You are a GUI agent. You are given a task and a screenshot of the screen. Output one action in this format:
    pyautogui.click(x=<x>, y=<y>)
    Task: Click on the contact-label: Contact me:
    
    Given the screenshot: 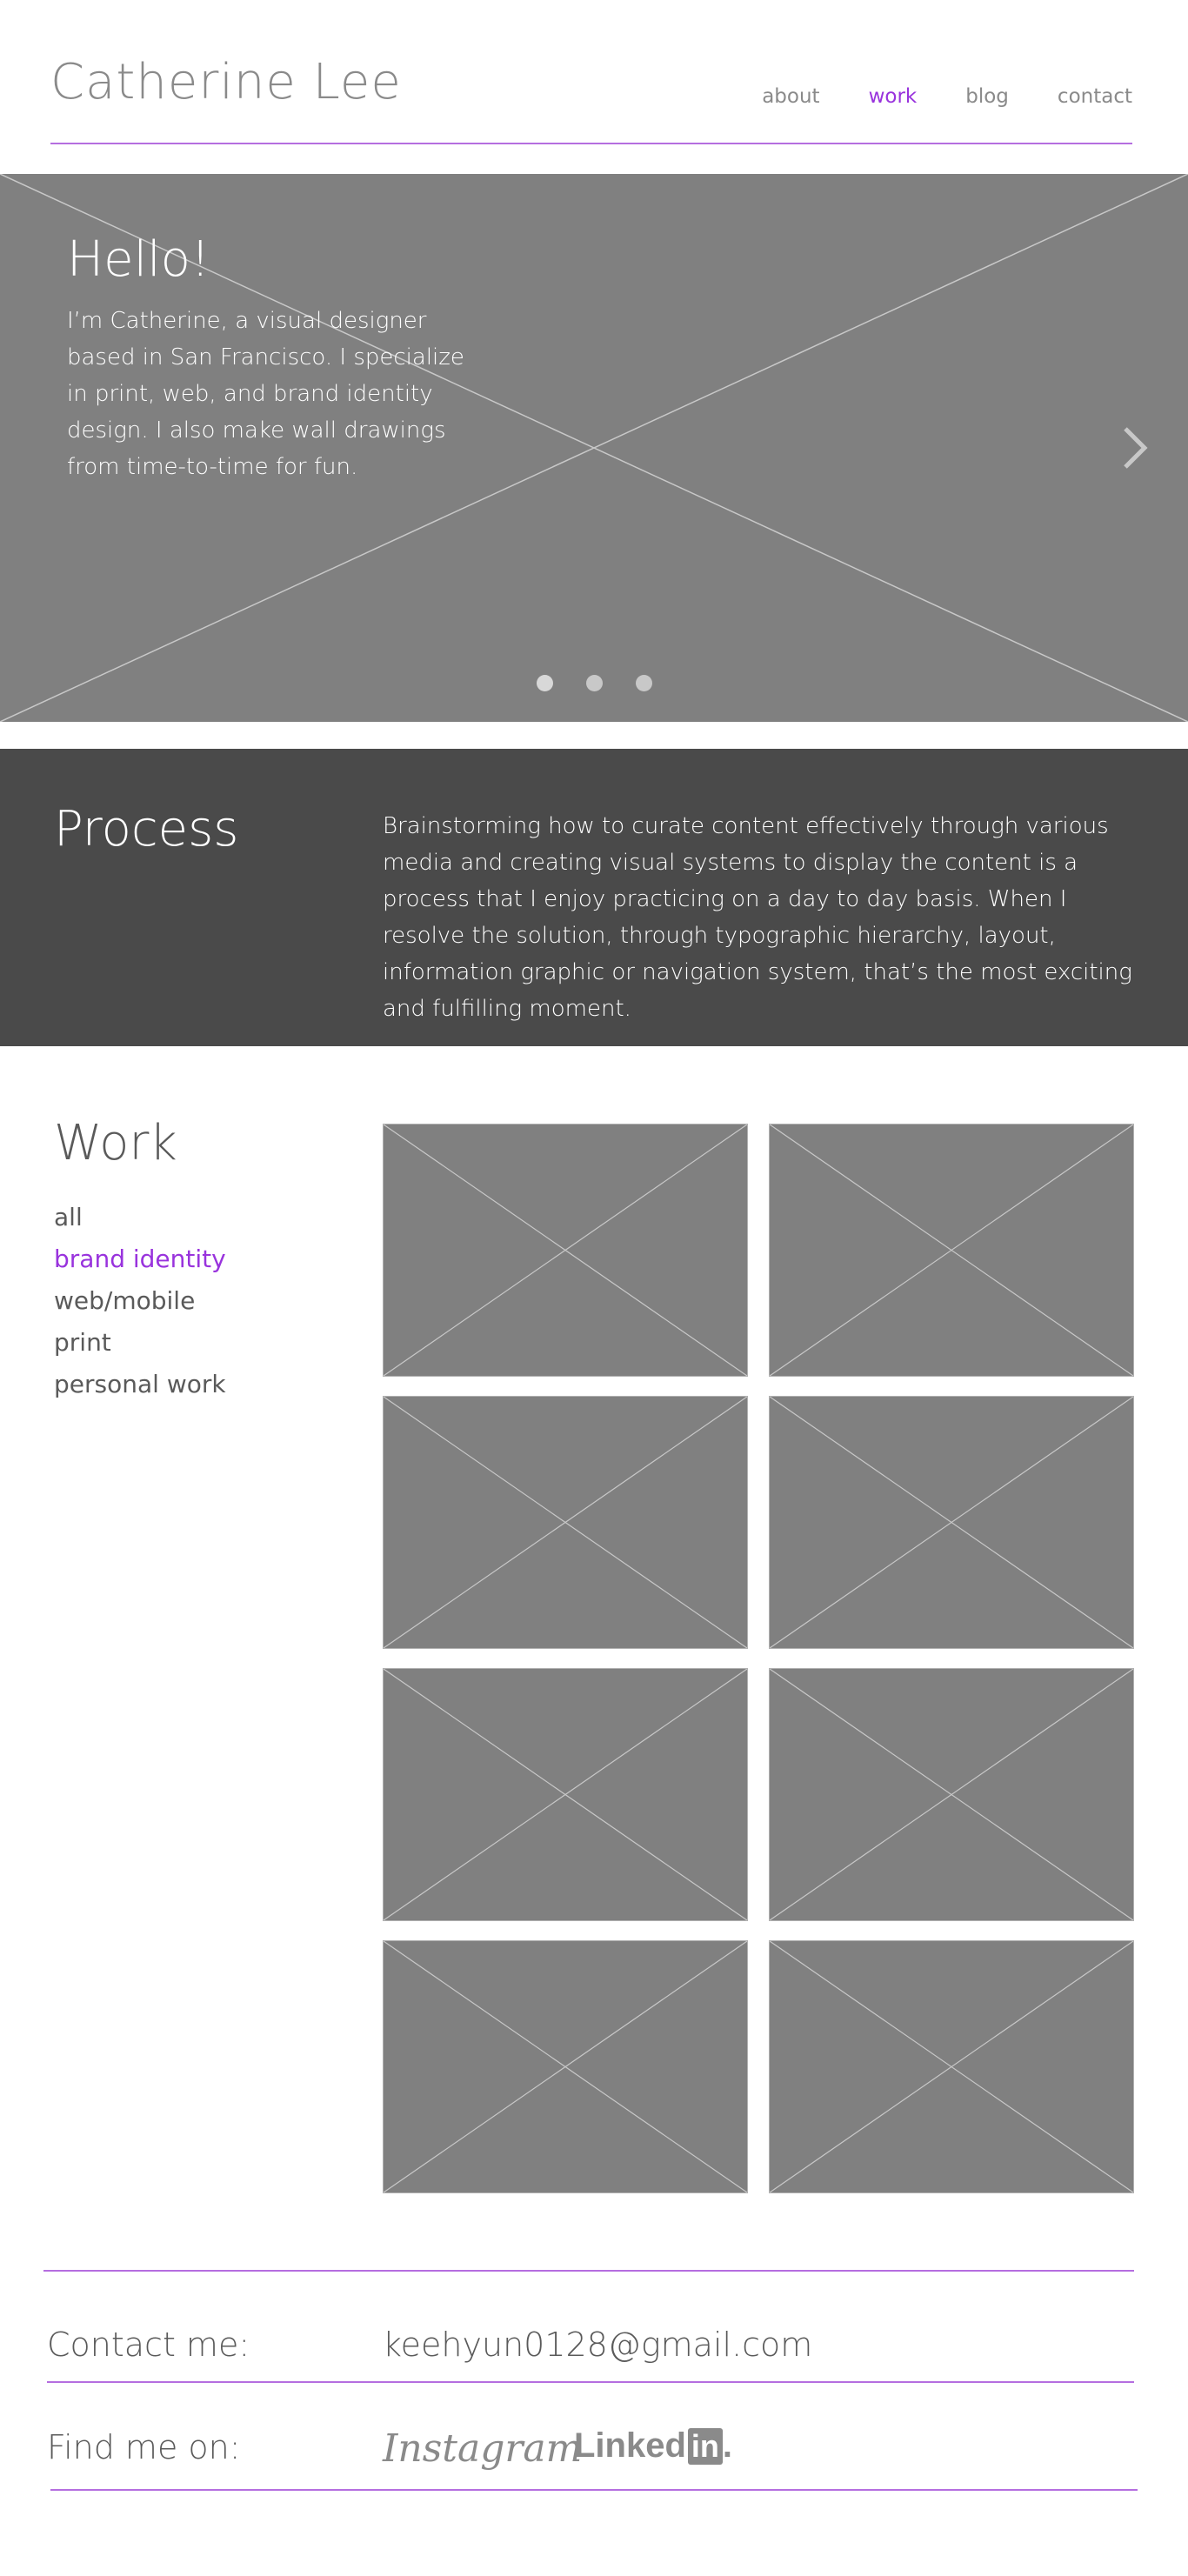 What is the action you would take?
    pyautogui.click(x=148, y=2345)
    